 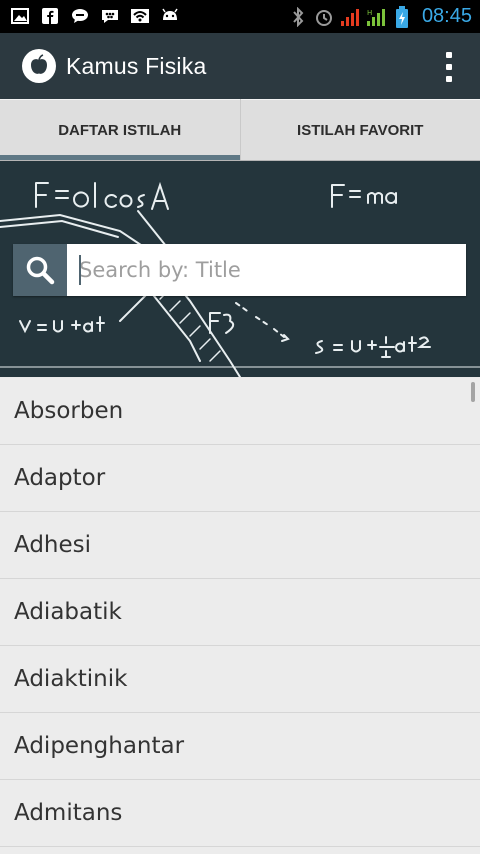 I want to click on notification-icons, so click(x=95, y=16).